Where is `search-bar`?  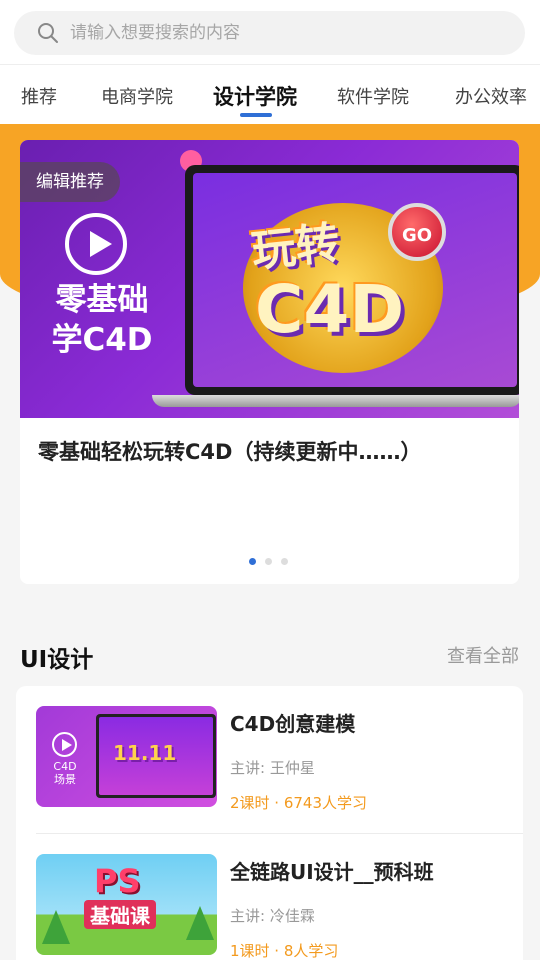 search-bar is located at coordinates (270, 32).